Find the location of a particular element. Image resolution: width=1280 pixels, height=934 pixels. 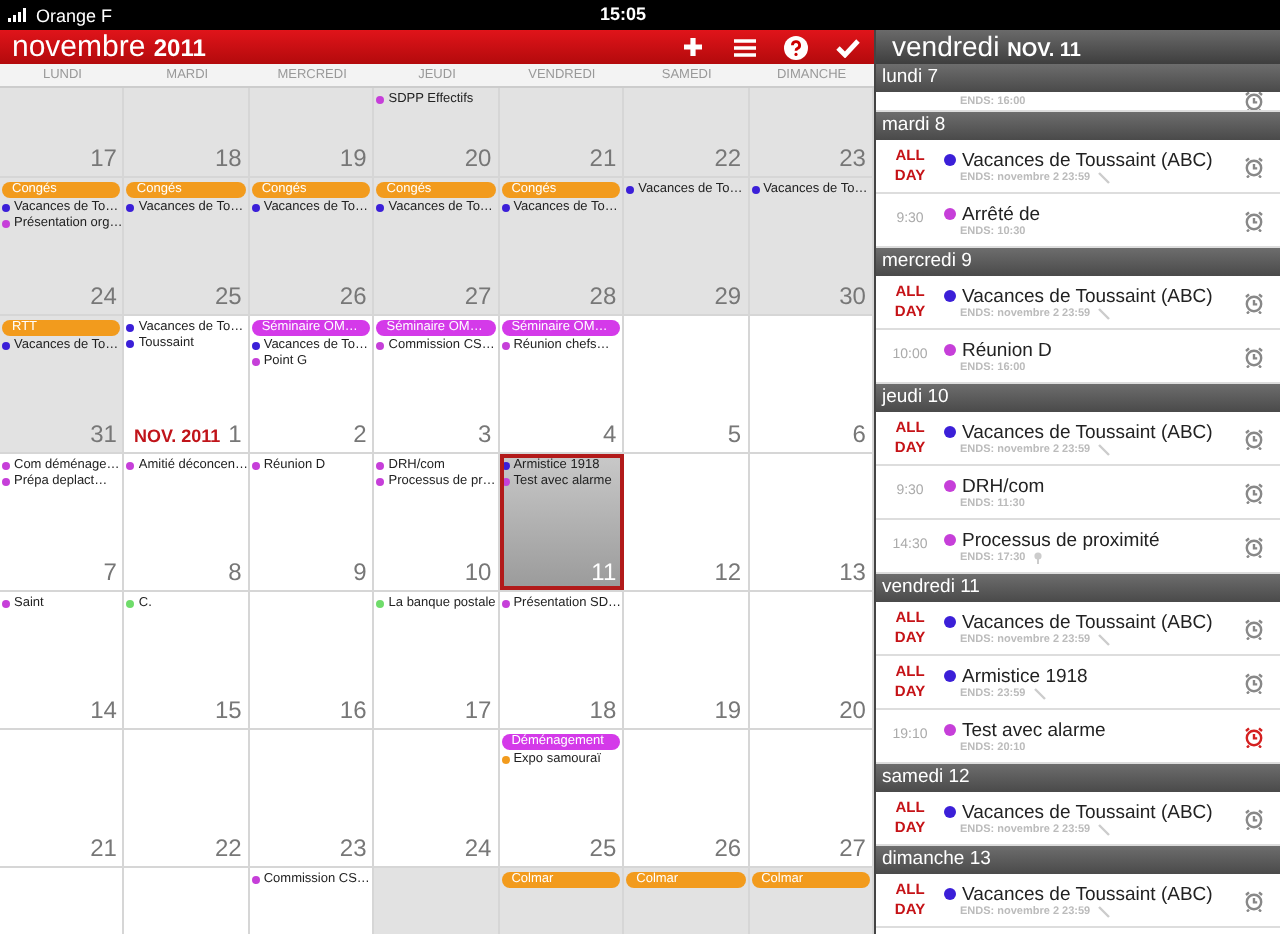

add-button is located at coordinates (692, 47).